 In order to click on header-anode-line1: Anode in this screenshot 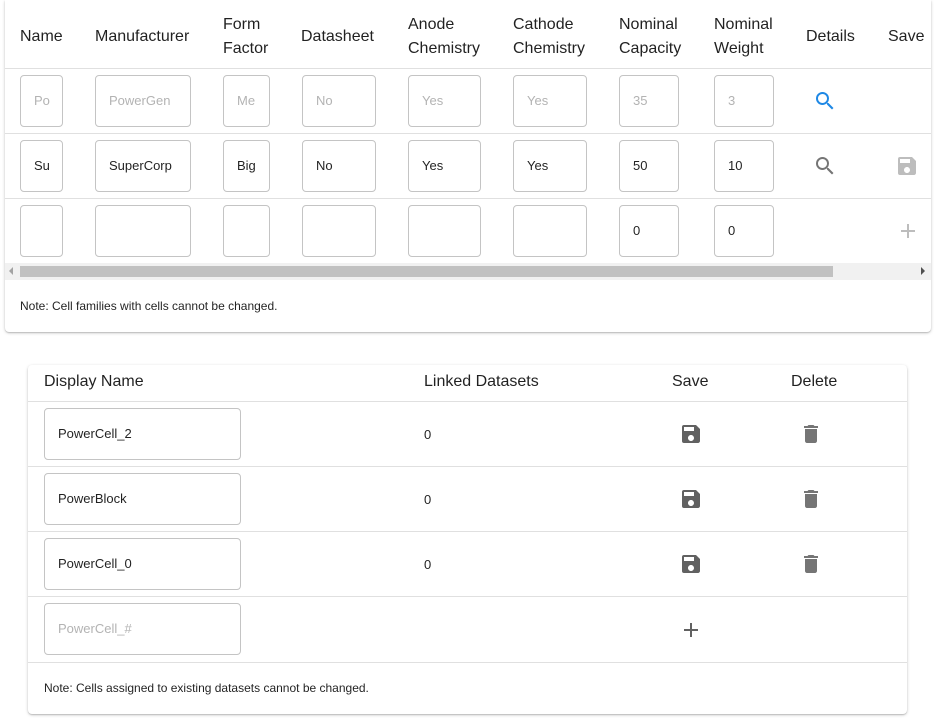, I will do `click(431, 24)`.